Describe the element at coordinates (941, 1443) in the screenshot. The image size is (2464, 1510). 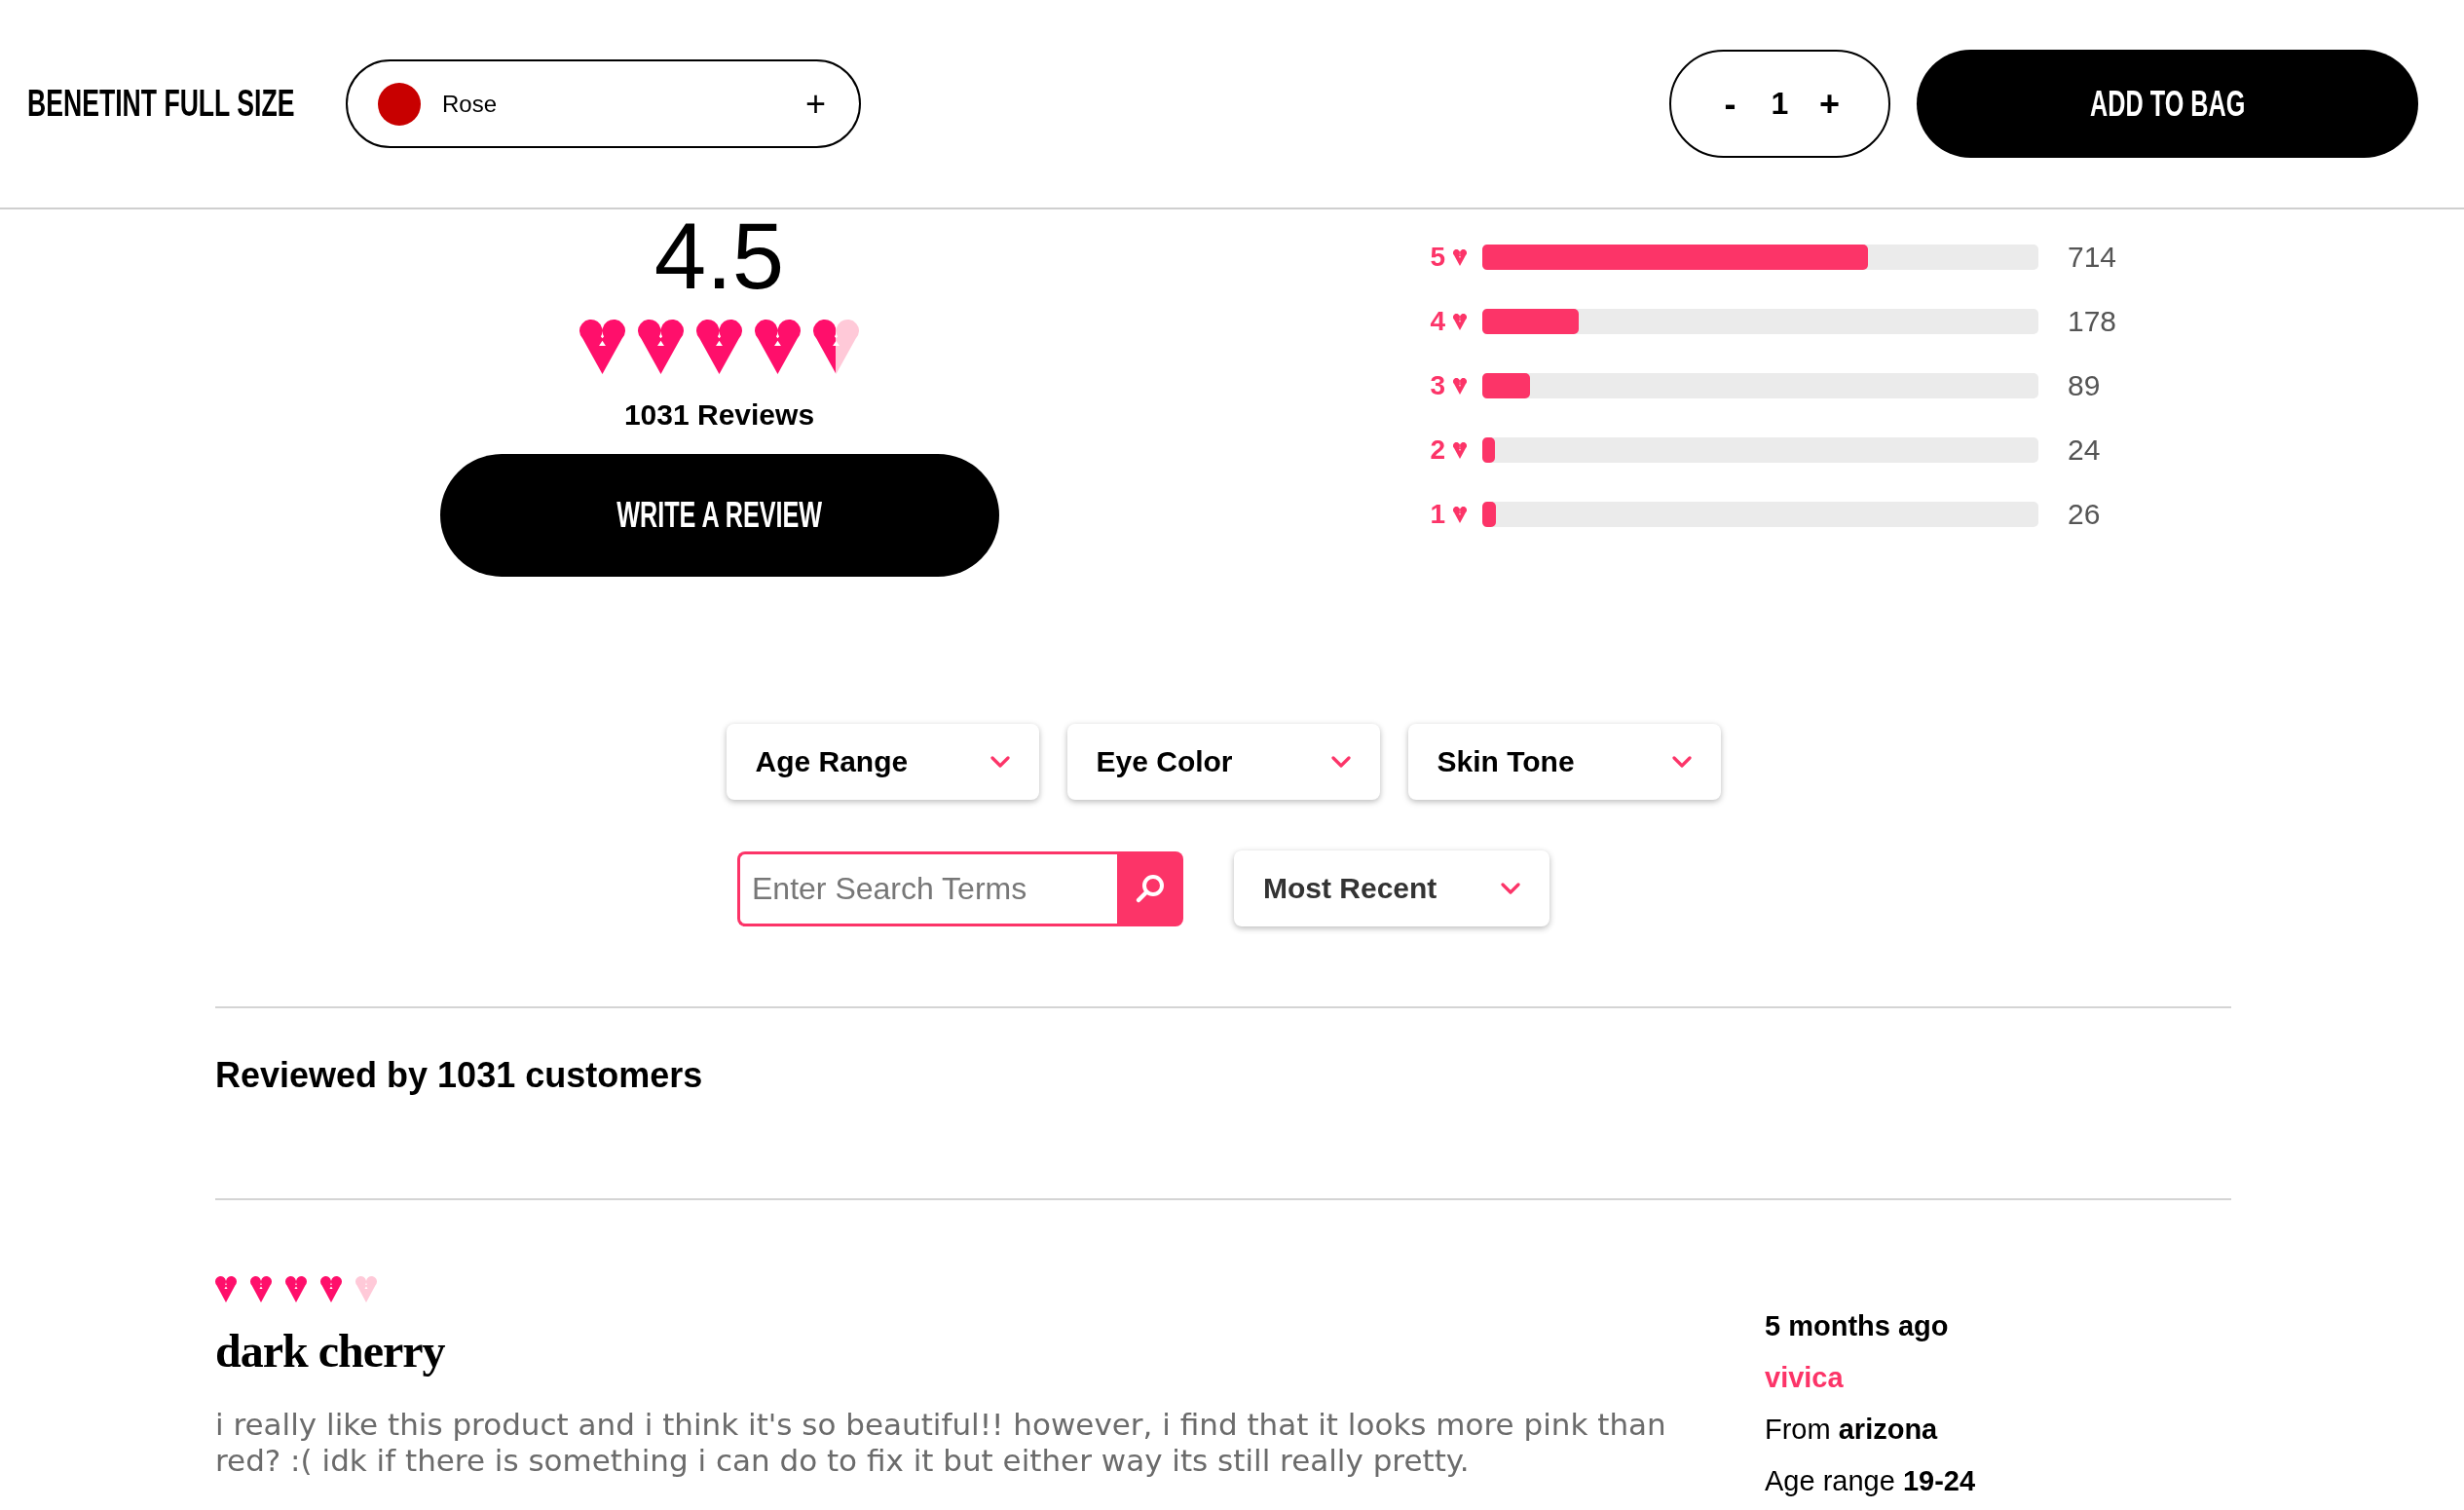
I see `review-text: i really like this product and i think it's so beautiful!! however, i find that it looks more pink than red? :( idk if there is something i can do to fix it but either way its still really pretty.` at that location.